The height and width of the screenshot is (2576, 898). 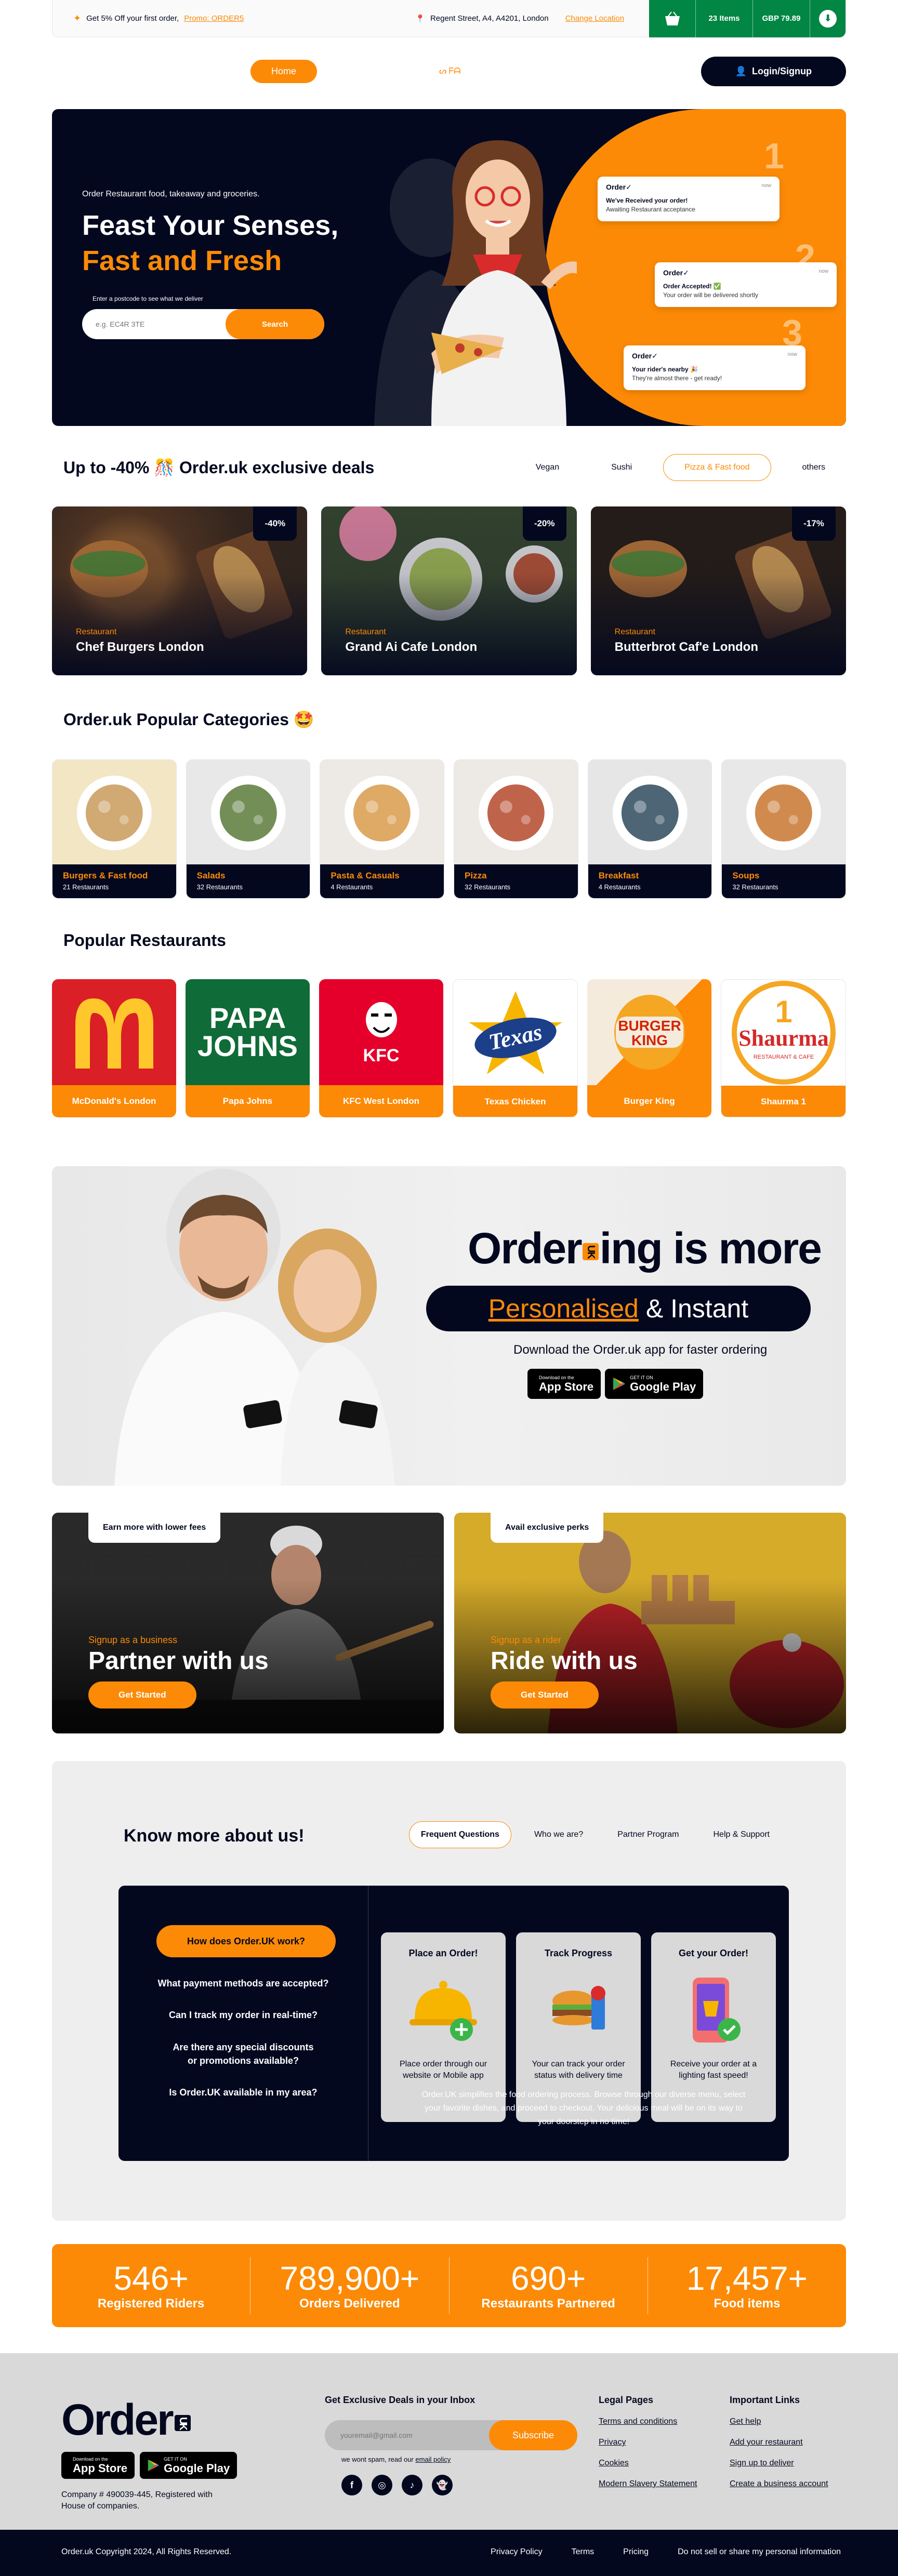 What do you see at coordinates (403, 2435) in the screenshot?
I see `newsletter-email-input` at bounding box center [403, 2435].